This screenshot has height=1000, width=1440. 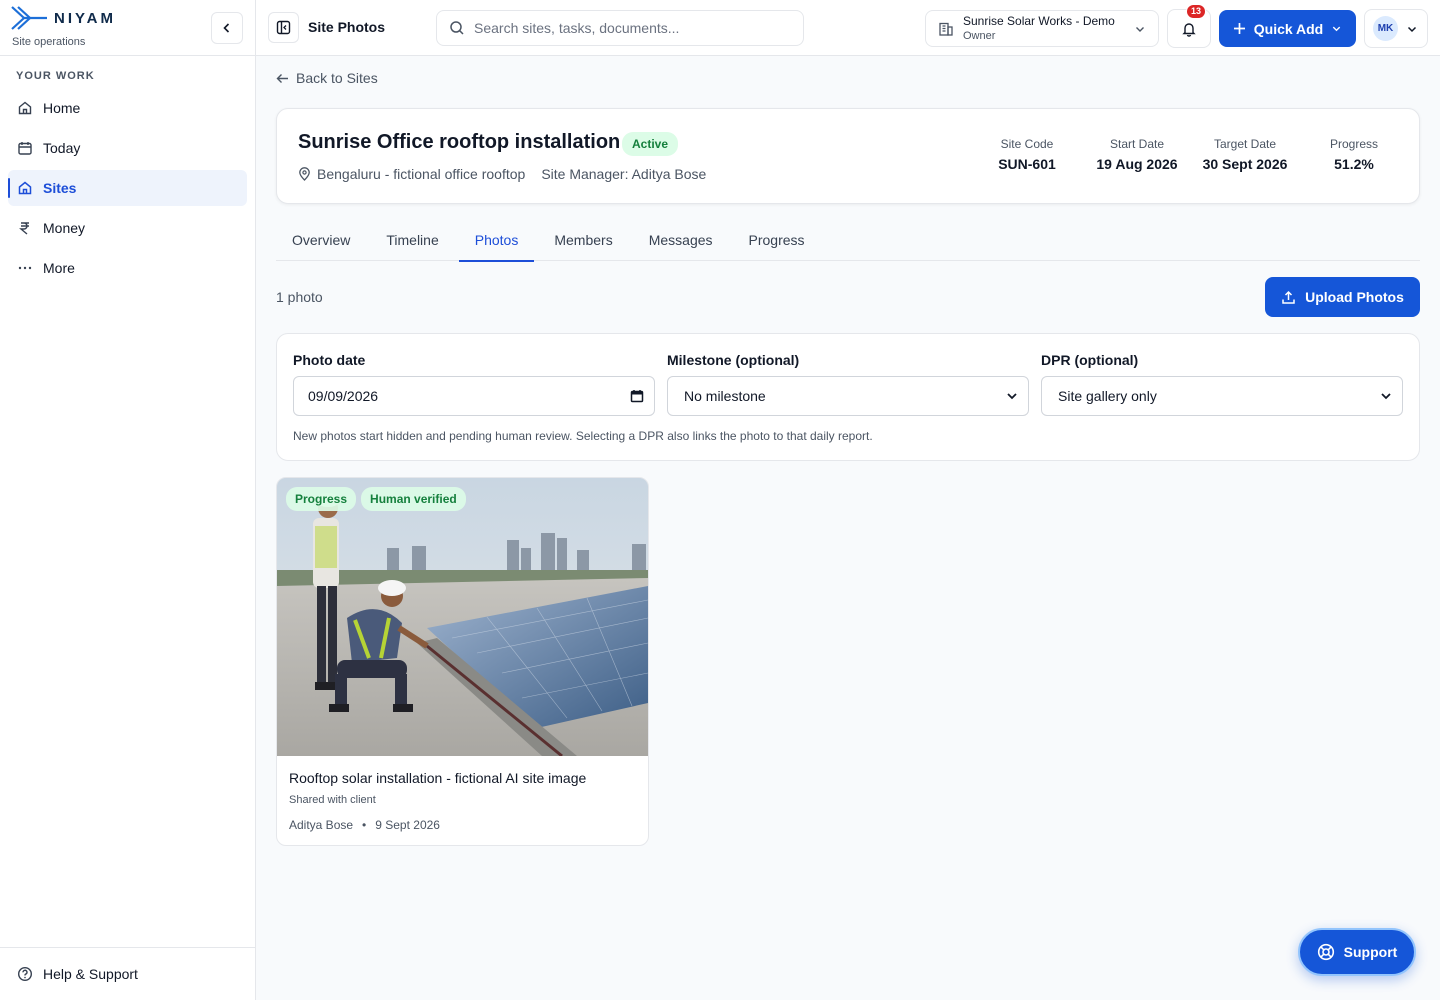 I want to click on stat-label: Progress, so click(x=1354, y=144).